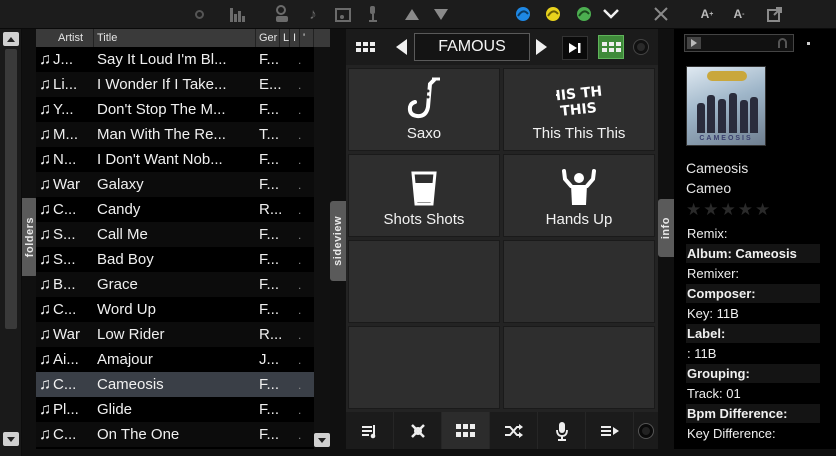 This screenshot has height=456, width=836. Describe the element at coordinates (753, 413) in the screenshot. I see `info-field: Bpm Difference:` at that location.